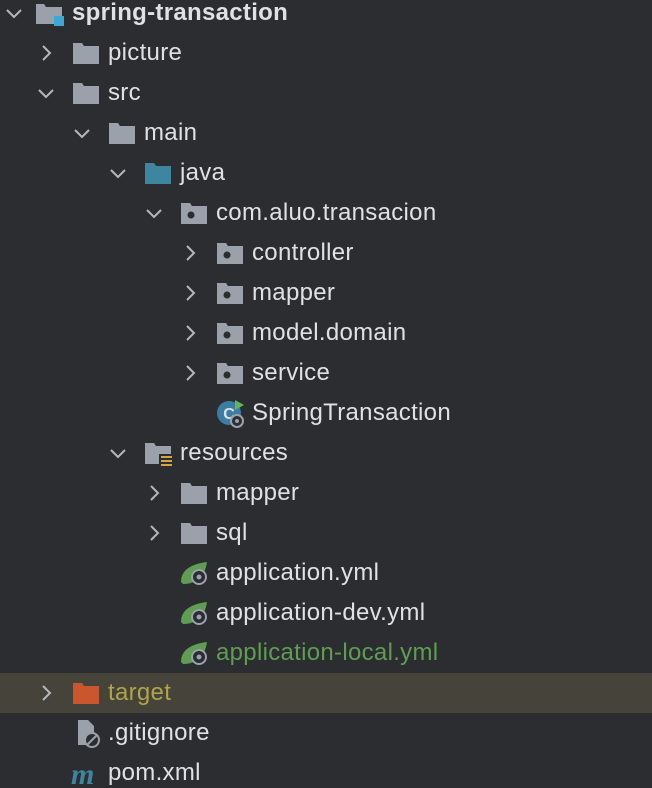  I want to click on maven-icon: m, so click(85, 773).